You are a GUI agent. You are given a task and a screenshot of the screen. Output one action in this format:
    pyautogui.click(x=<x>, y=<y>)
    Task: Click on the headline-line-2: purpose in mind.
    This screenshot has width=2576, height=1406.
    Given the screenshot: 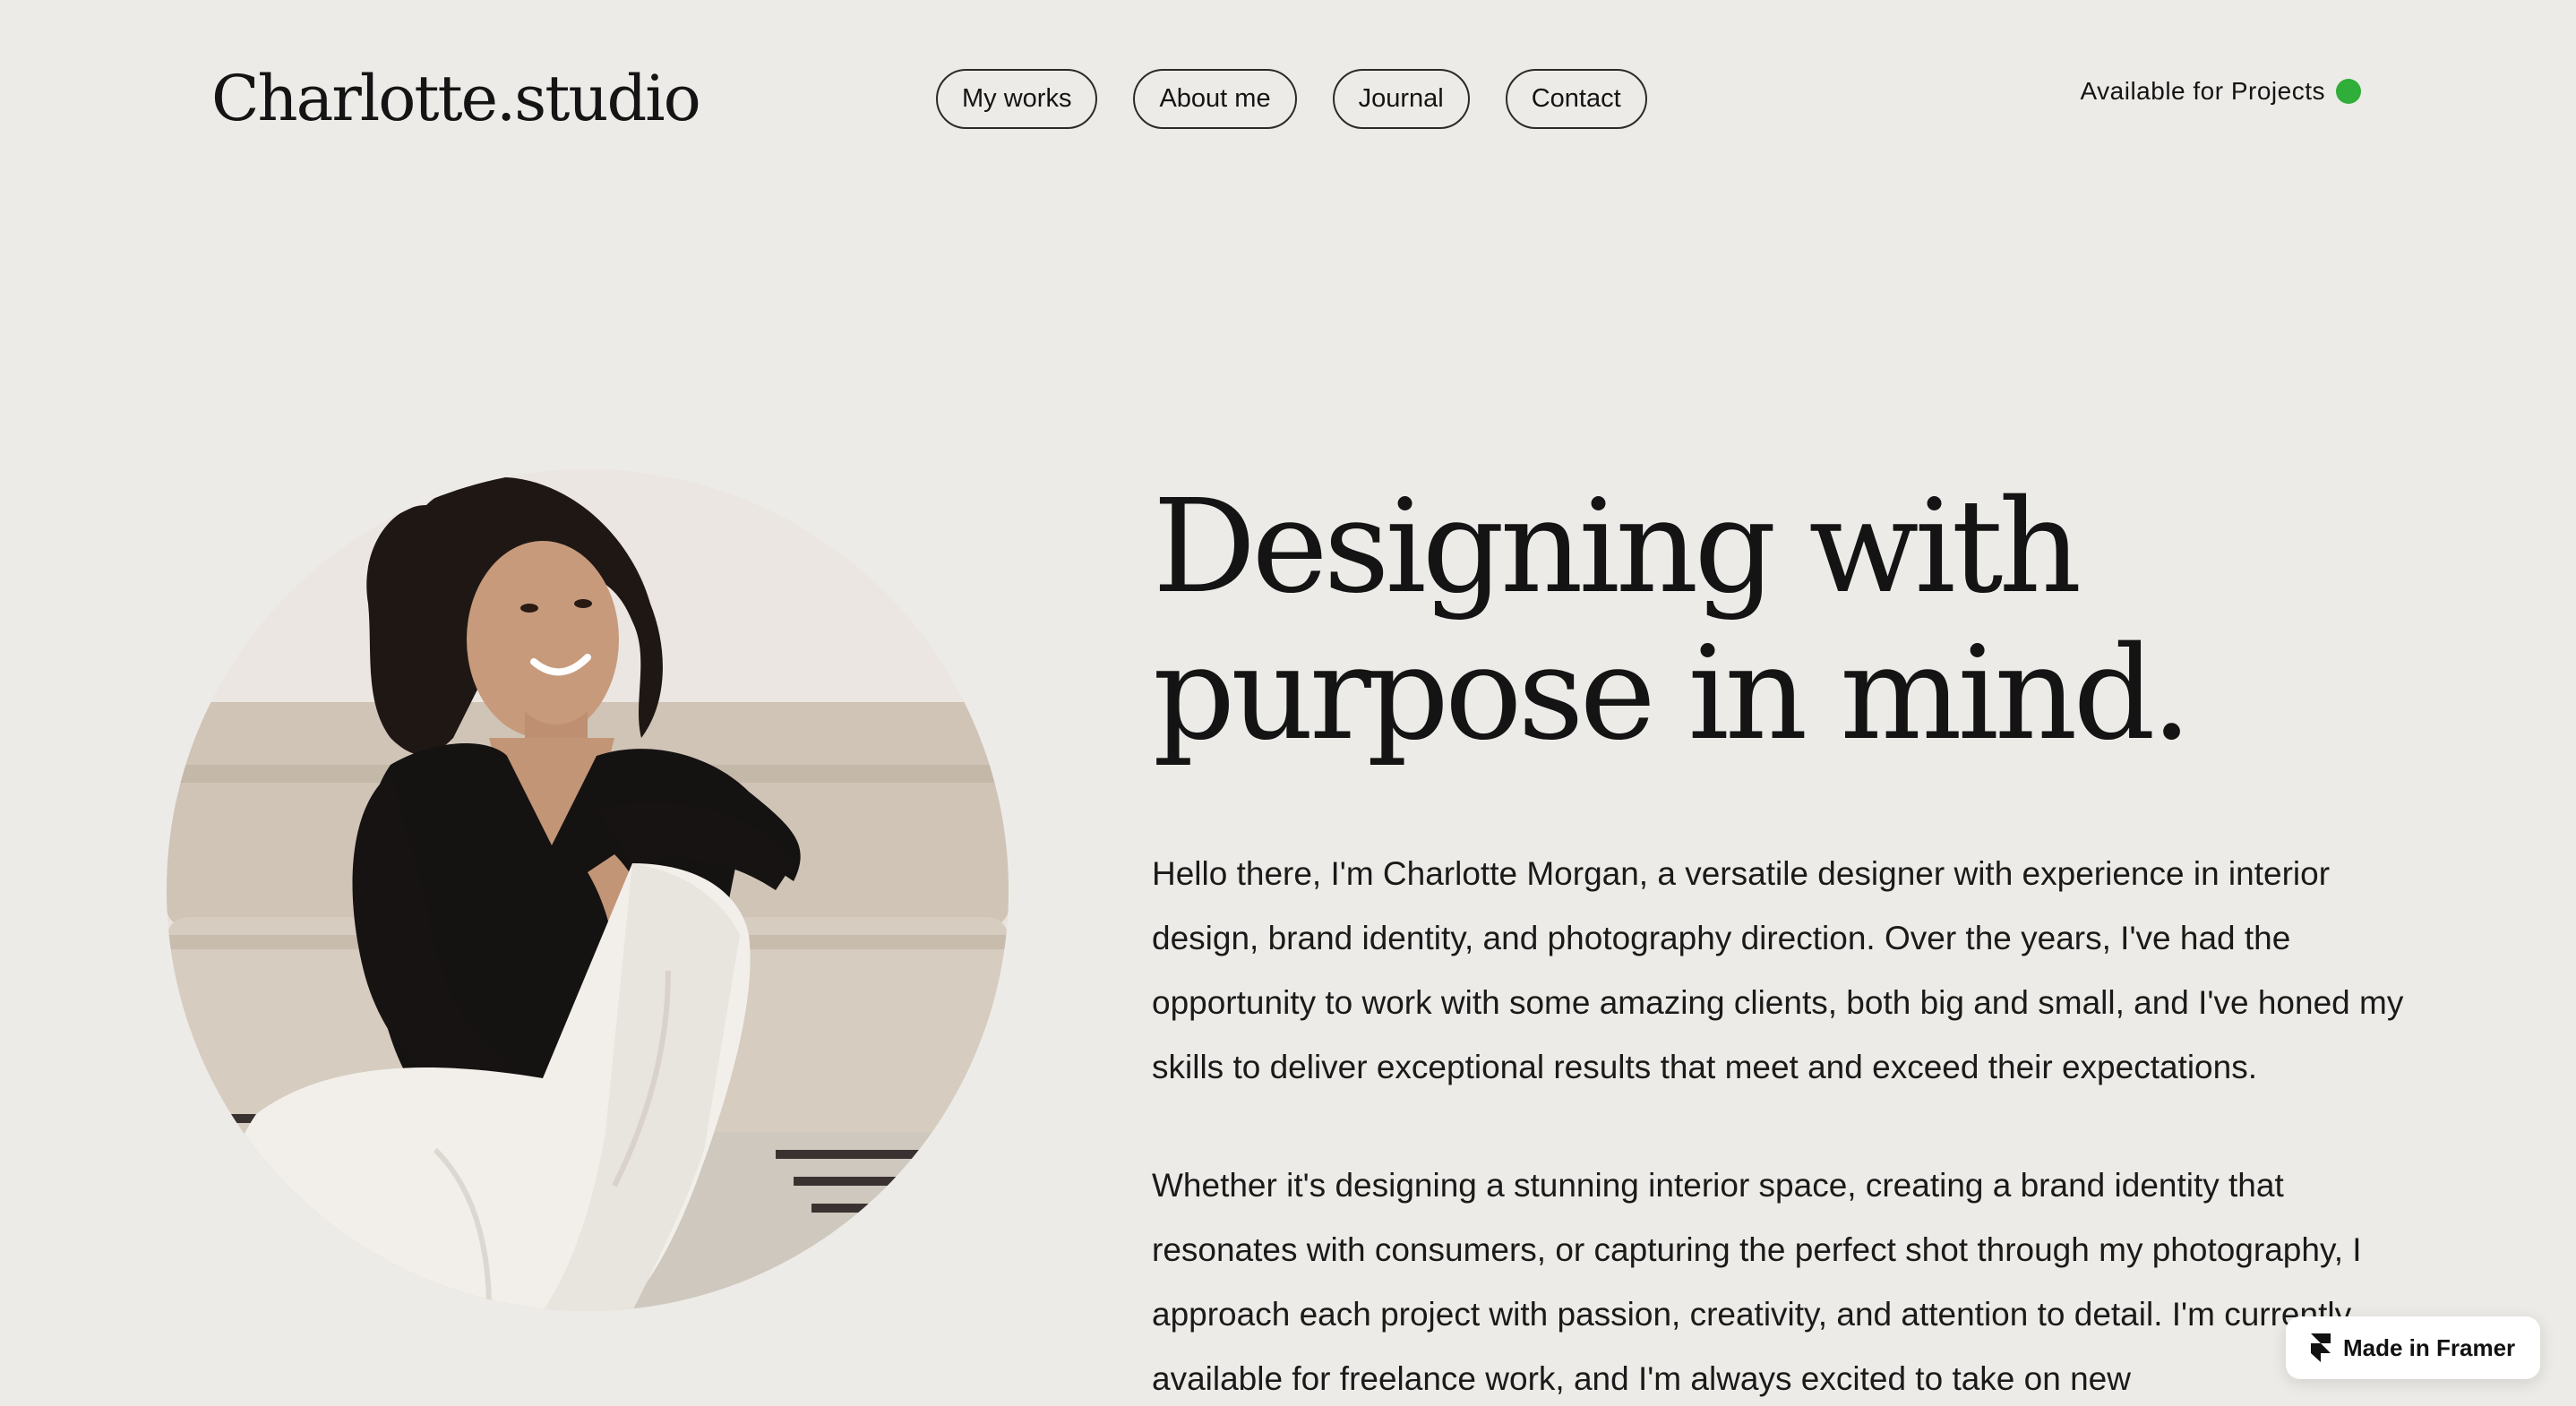 What is the action you would take?
    pyautogui.click(x=1672, y=693)
    